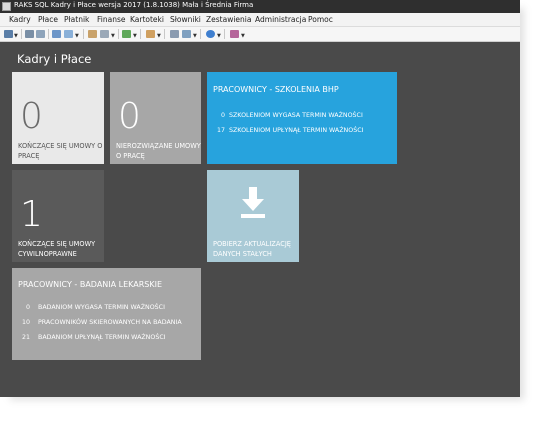 This screenshot has height=437, width=560. I want to click on page-title: Kadry i Płace, so click(54, 59).